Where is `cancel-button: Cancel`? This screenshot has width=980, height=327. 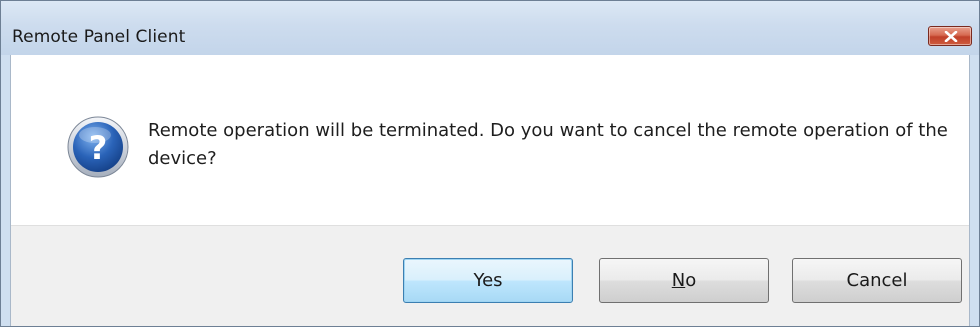
cancel-button: Cancel is located at coordinates (877, 280).